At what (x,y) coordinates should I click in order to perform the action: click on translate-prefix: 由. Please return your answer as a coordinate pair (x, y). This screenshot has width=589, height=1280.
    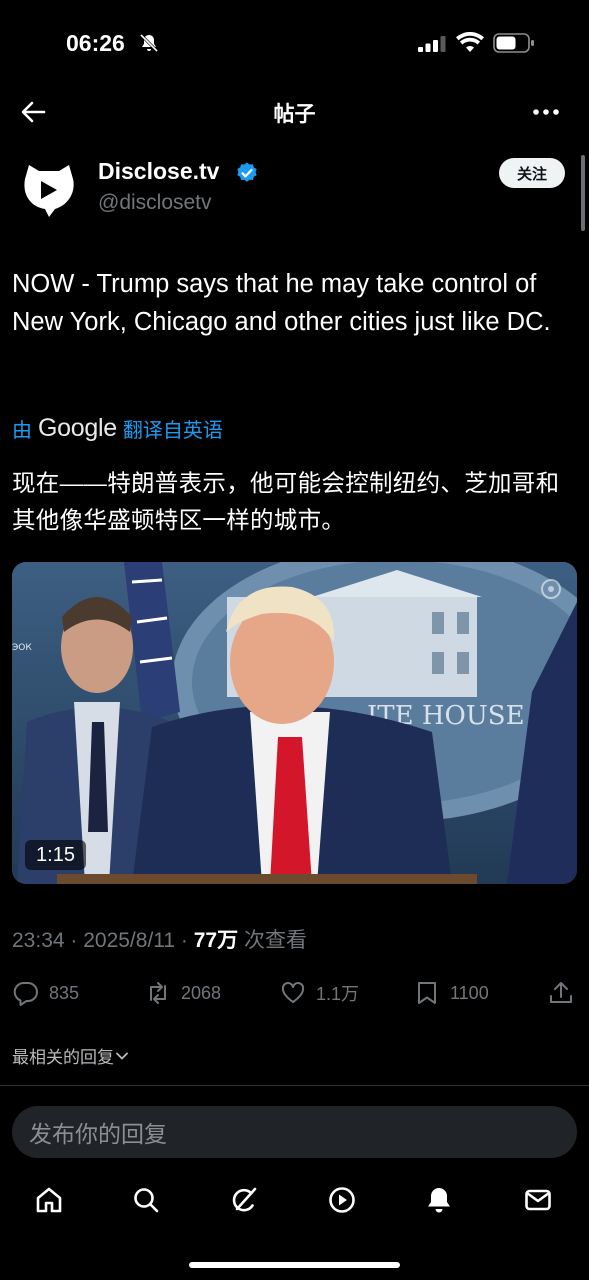
    Looking at the image, I should click on (22, 431).